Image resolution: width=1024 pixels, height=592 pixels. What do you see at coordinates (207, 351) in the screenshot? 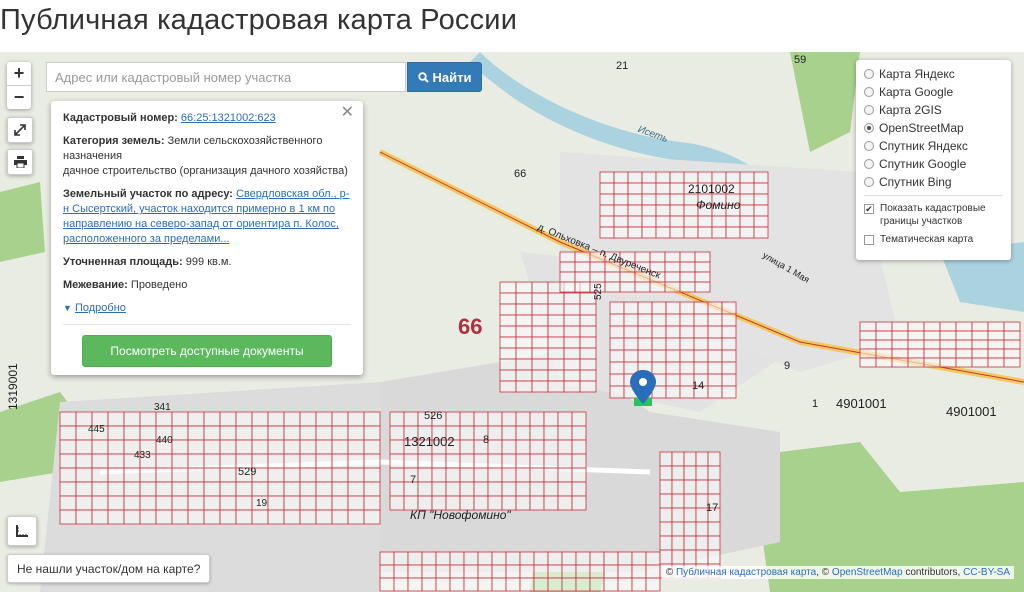
I see `view-documents-button: Посмотреть доступные документы` at bounding box center [207, 351].